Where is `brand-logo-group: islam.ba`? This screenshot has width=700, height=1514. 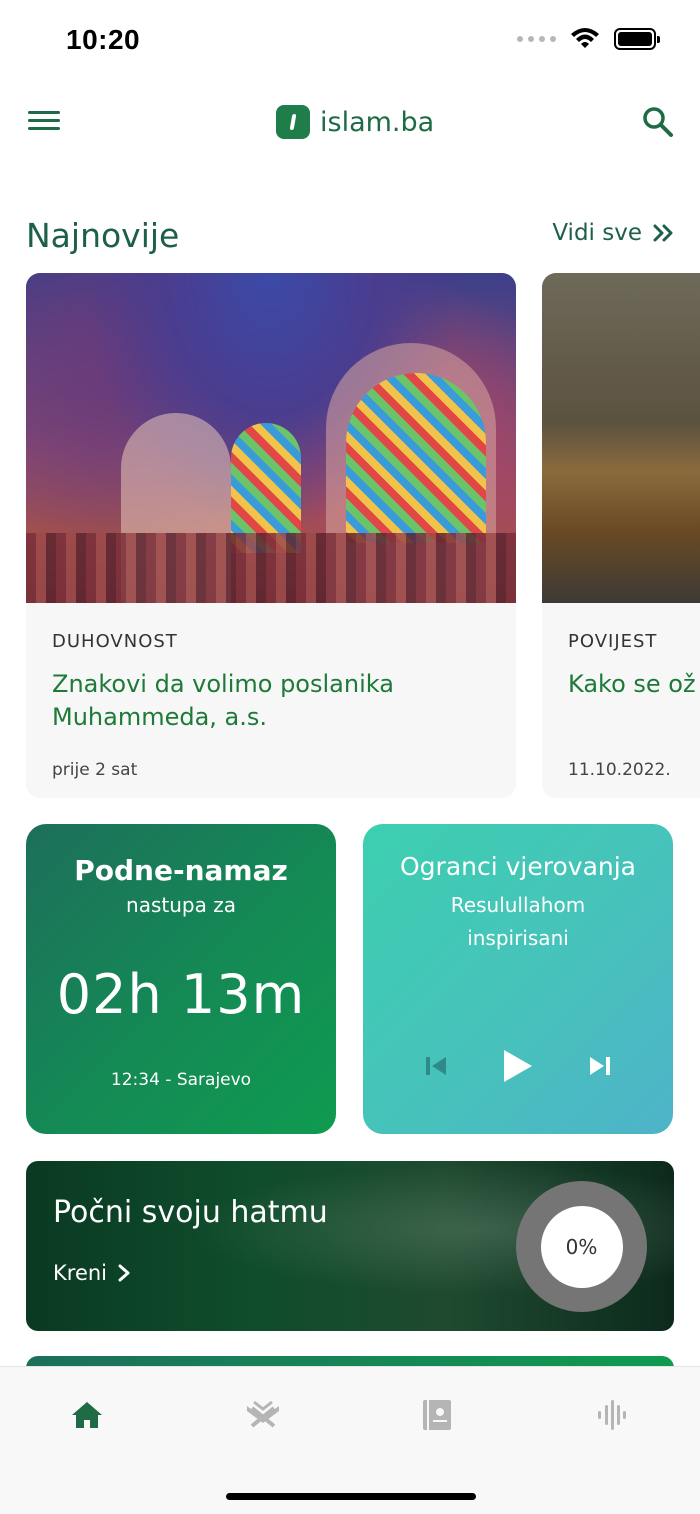
brand-logo-group: islam.ba is located at coordinates (355, 122).